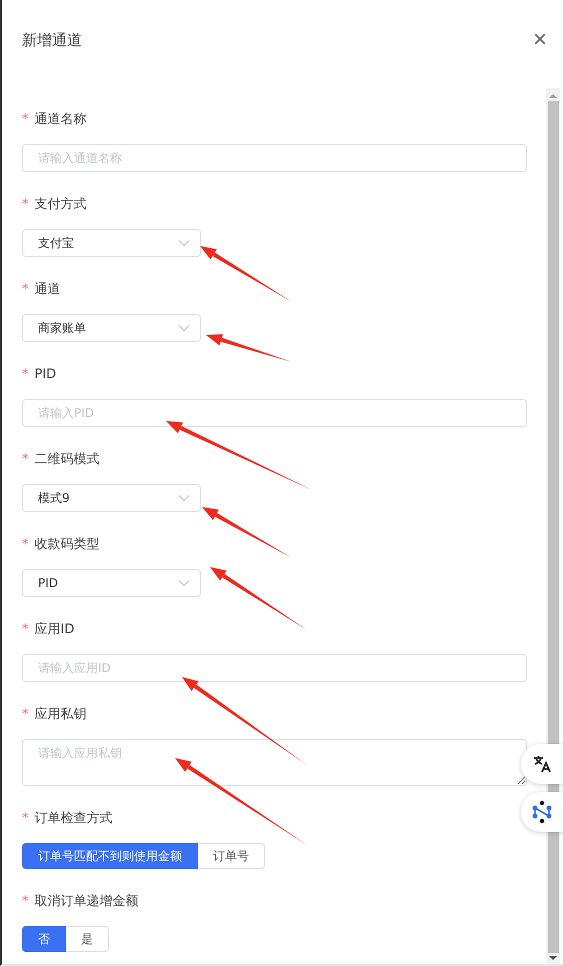 This screenshot has width=563, height=966. I want to click on select-field: PID, so click(111, 583).